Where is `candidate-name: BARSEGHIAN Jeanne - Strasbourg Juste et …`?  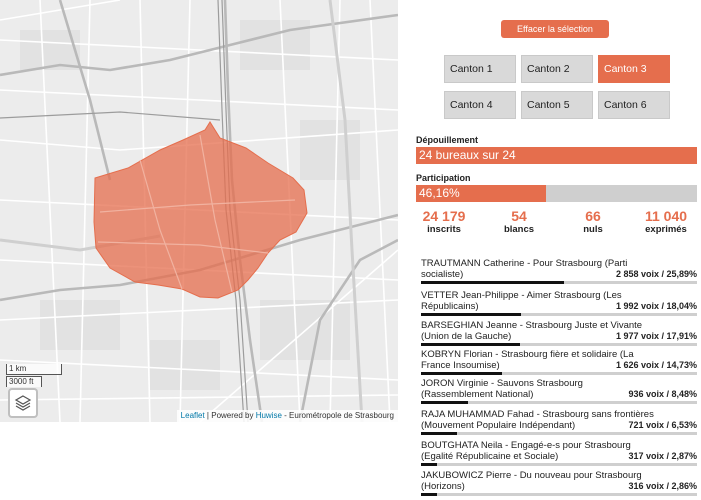 candidate-name: BARSEGHIAN Jeanne - Strasbourg Juste et … is located at coordinates (532, 325).